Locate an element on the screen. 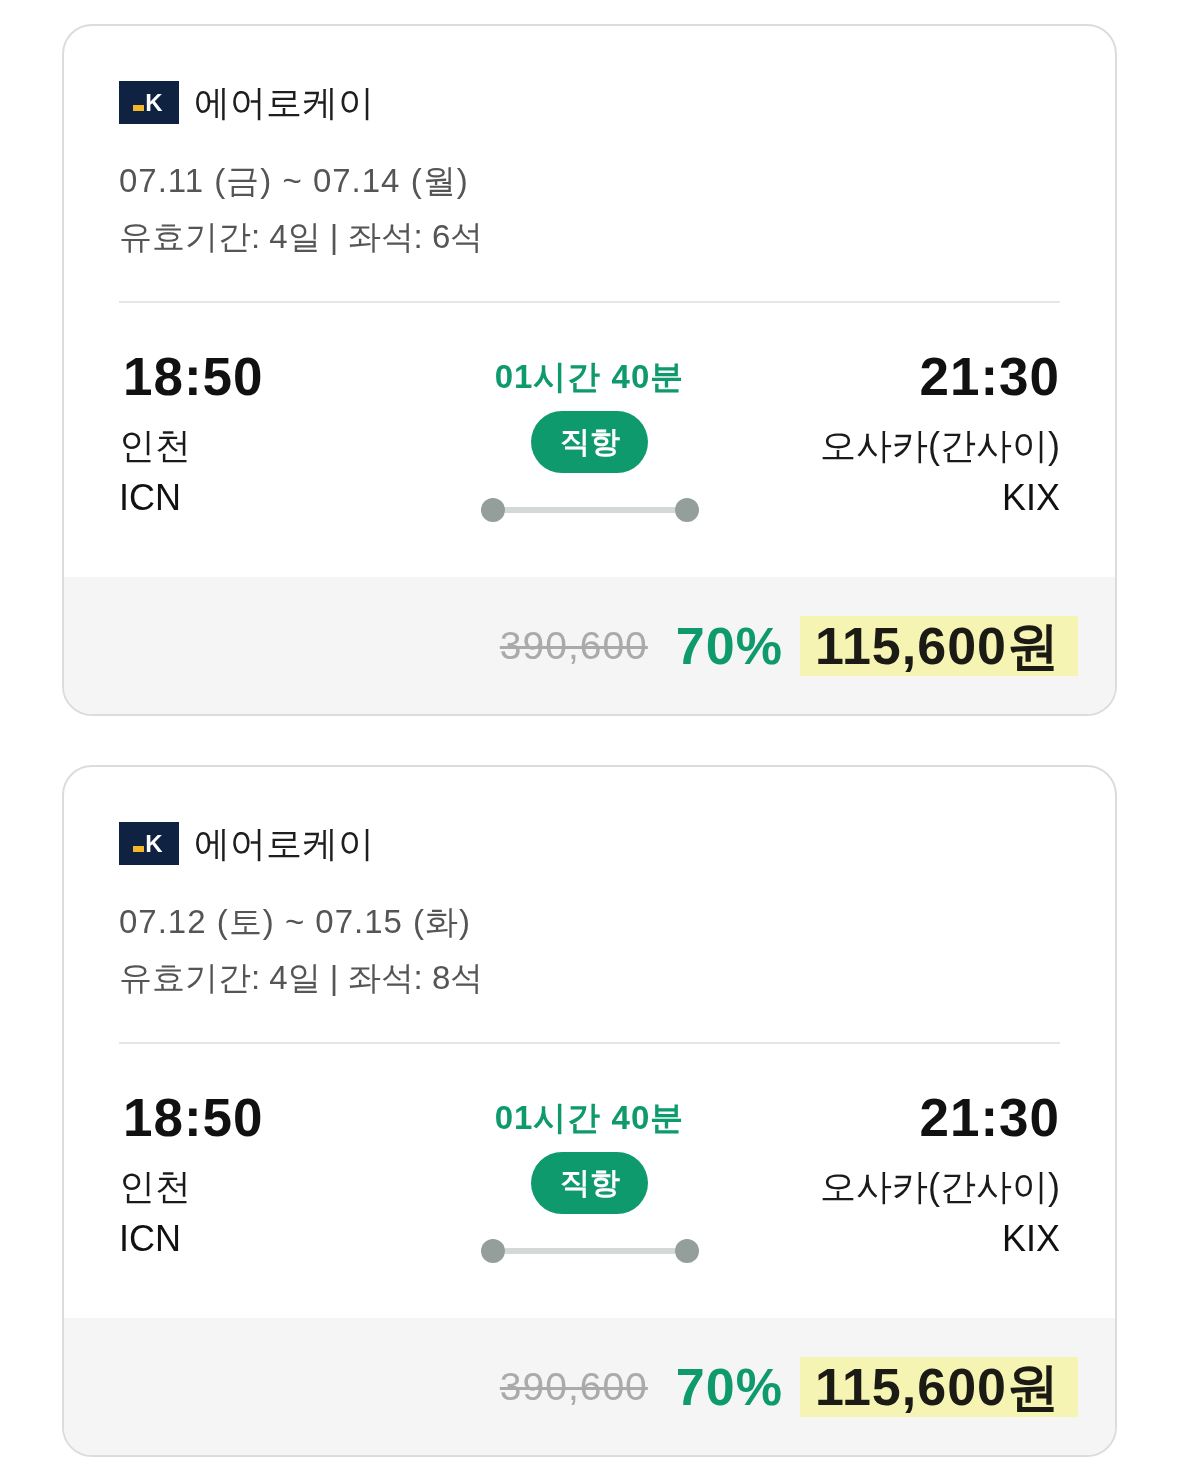 The height and width of the screenshot is (1482, 1179). validity-seats-text: 유효기간: 4일 | 좌석: 8석 is located at coordinates (301, 978).